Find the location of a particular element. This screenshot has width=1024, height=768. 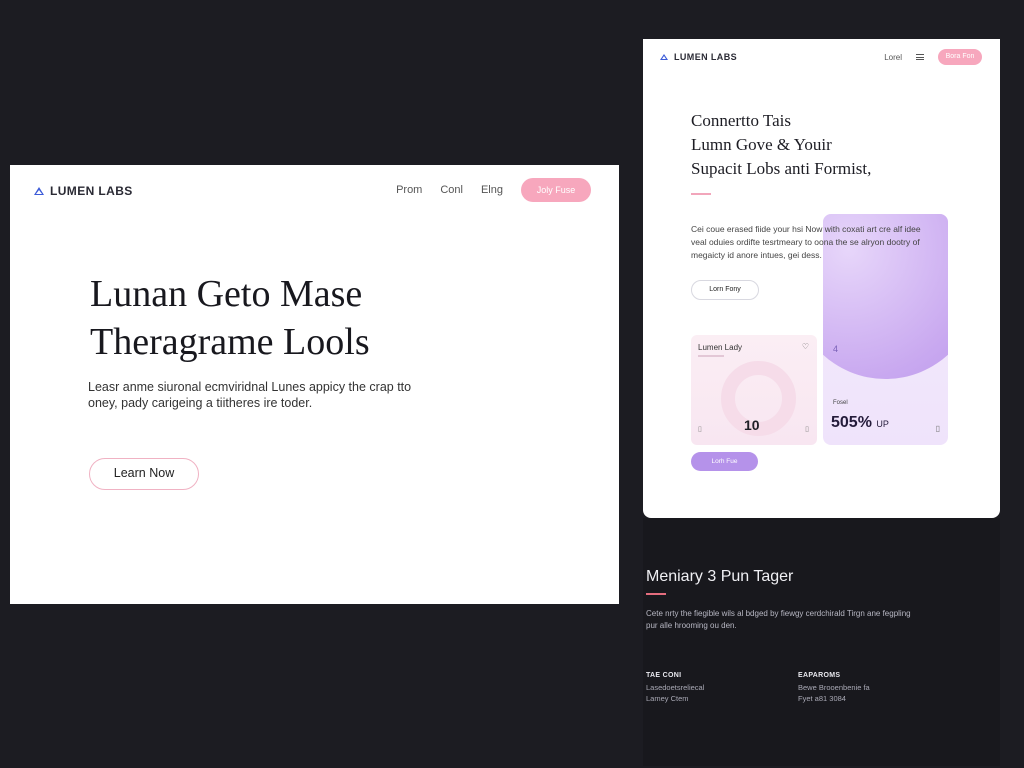

desktop-nav-links: Prom Conl Elng Joly Fuse is located at coordinates (493, 190).